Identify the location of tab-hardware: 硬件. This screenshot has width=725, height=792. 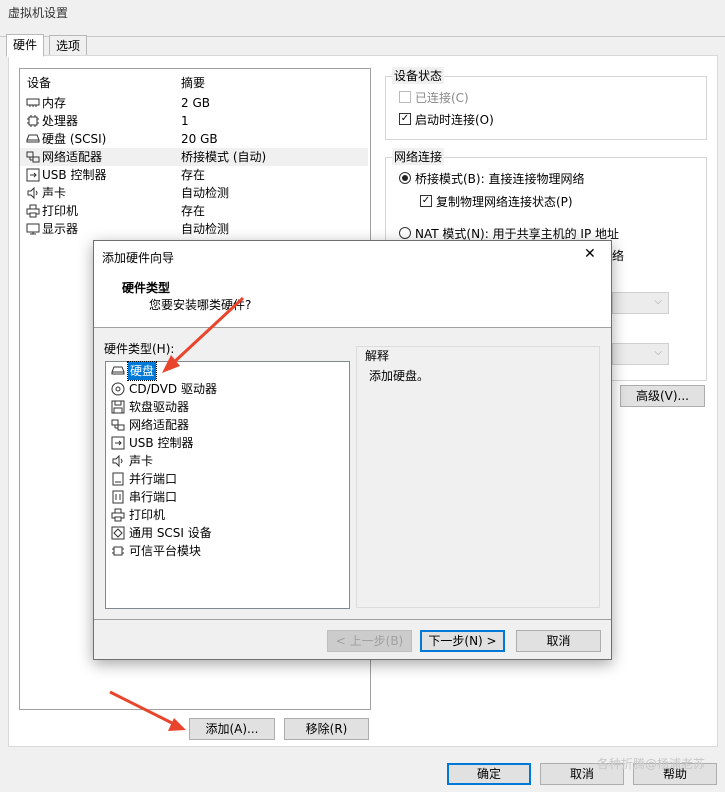
(25, 45).